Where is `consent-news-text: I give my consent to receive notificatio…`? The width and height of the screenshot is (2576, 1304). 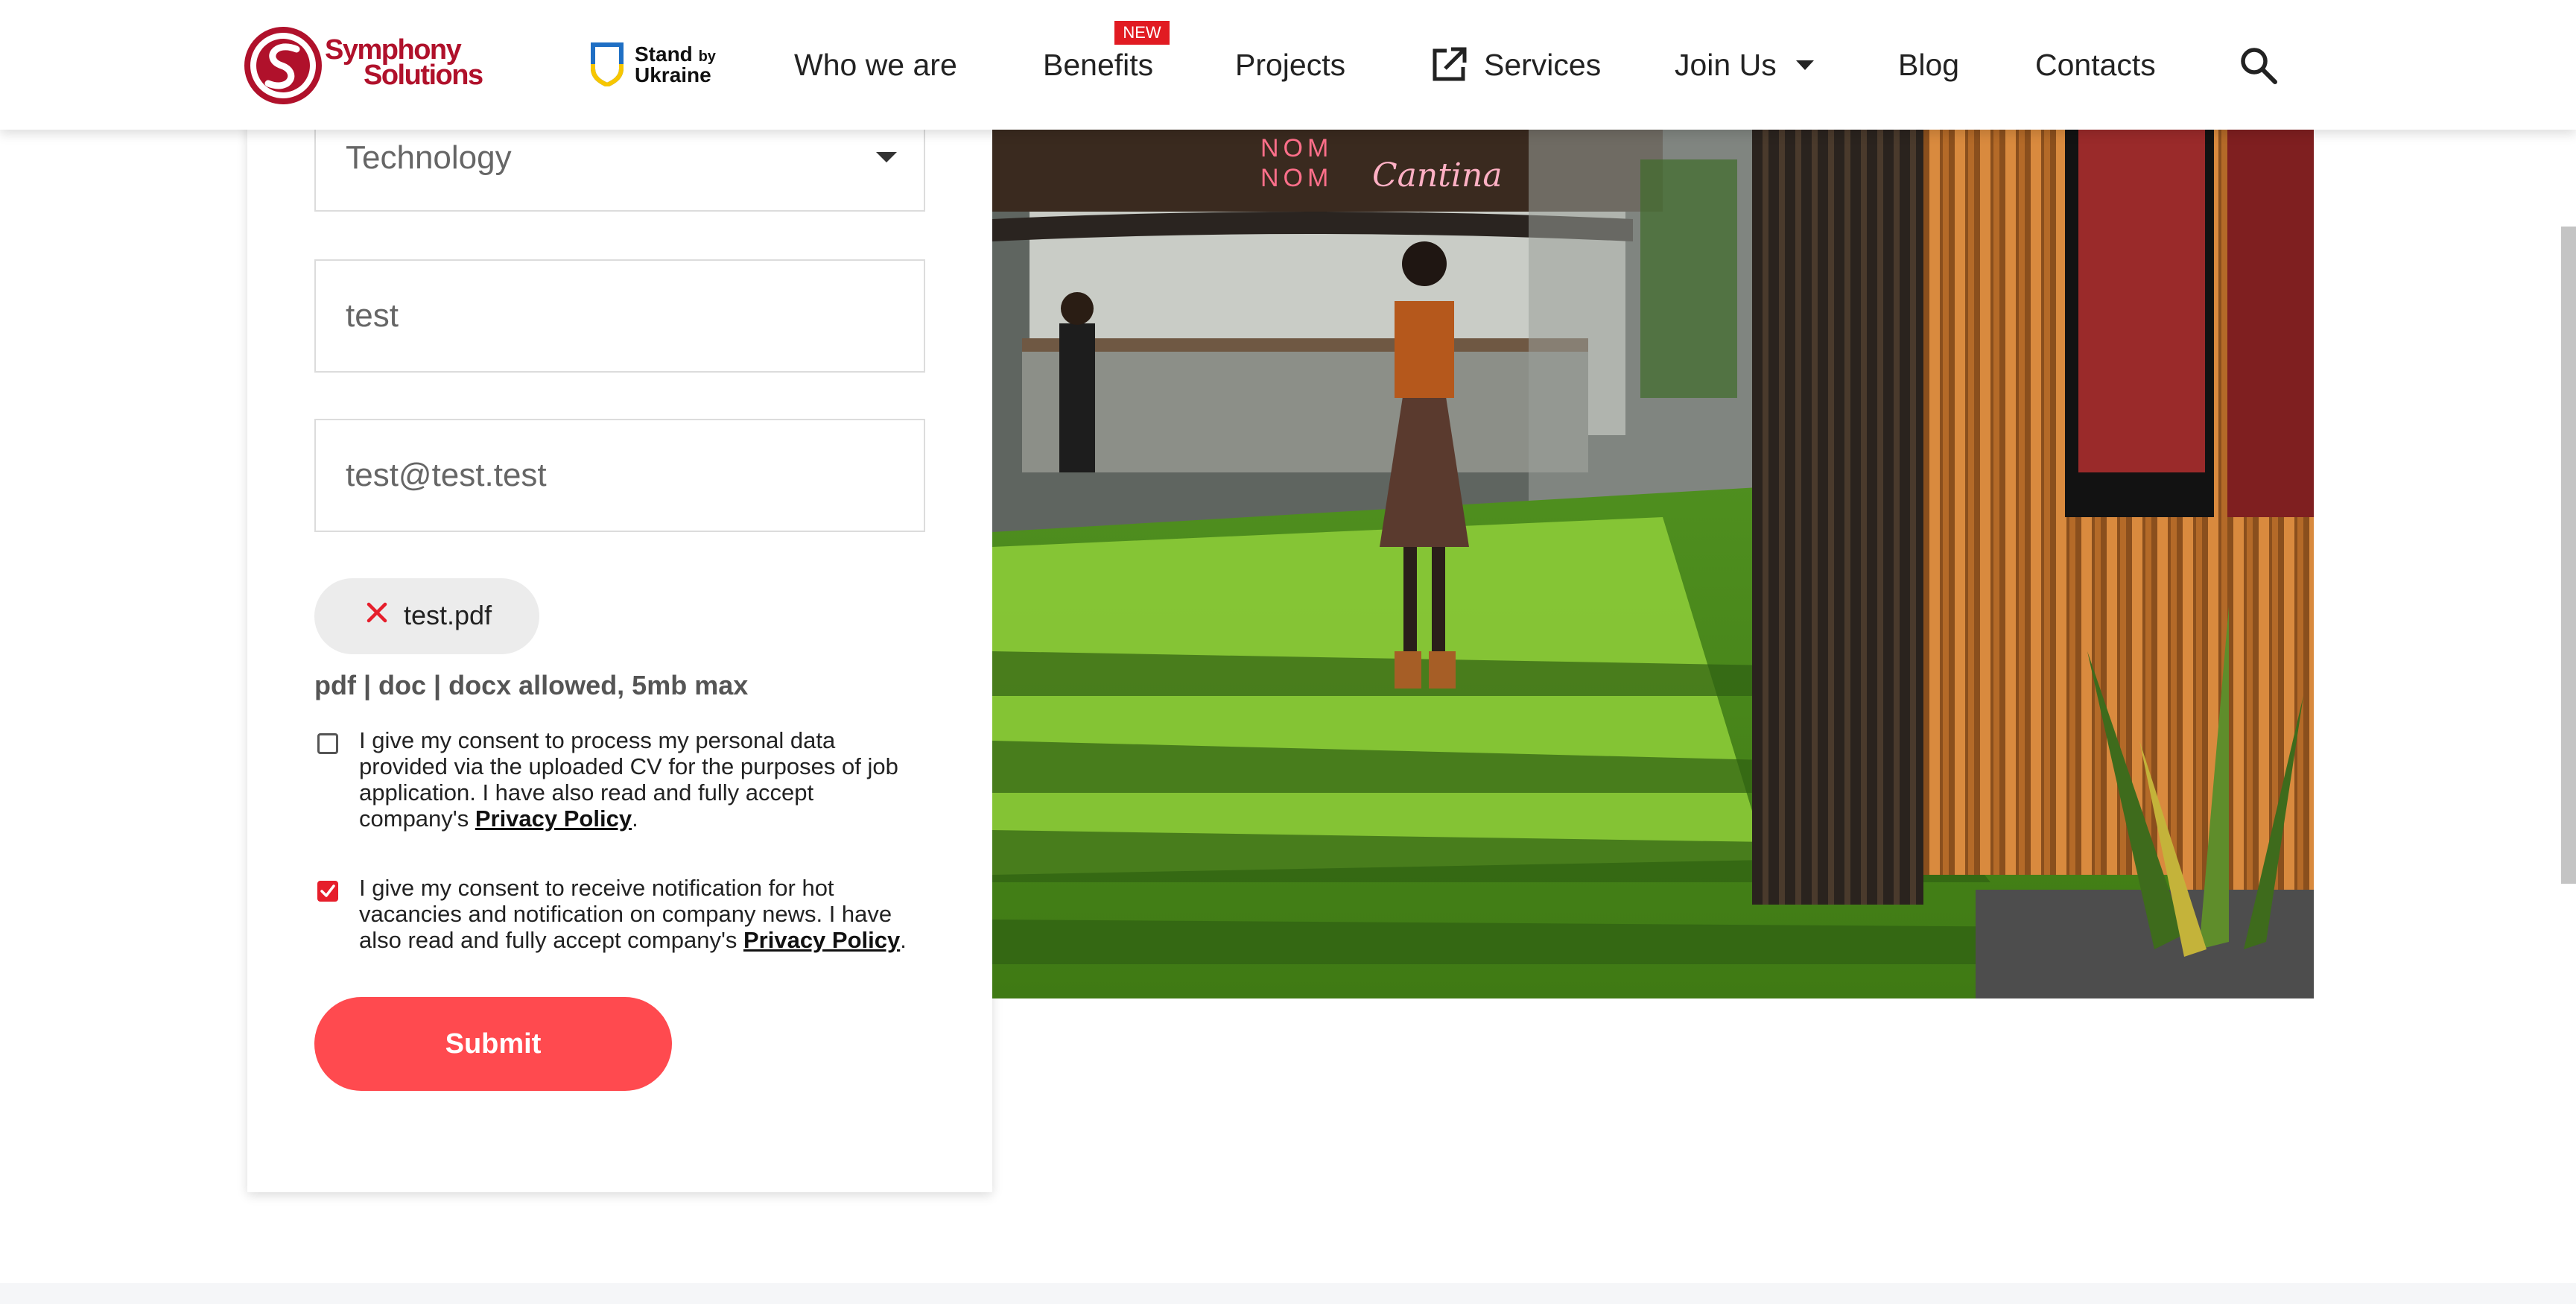 consent-news-text: I give my consent to receive notificatio… is located at coordinates (642, 914).